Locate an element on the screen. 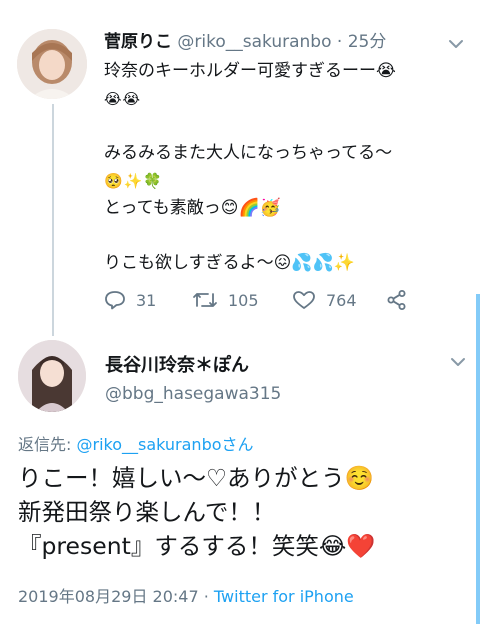 This screenshot has height=624, width=480. reply-label: 返信先: is located at coordinates (47, 444).